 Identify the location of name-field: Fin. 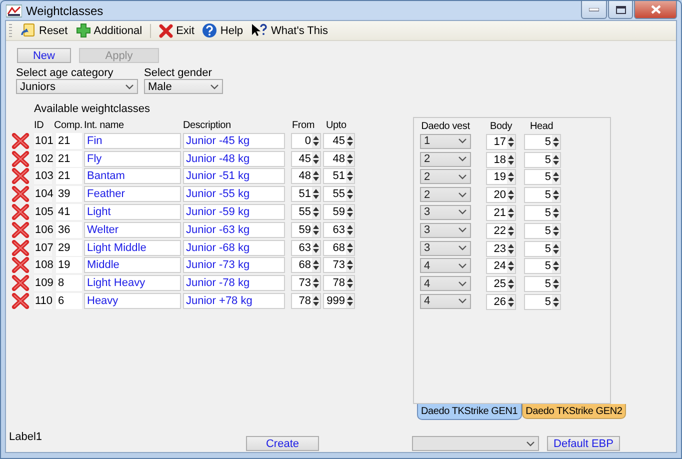
(132, 140).